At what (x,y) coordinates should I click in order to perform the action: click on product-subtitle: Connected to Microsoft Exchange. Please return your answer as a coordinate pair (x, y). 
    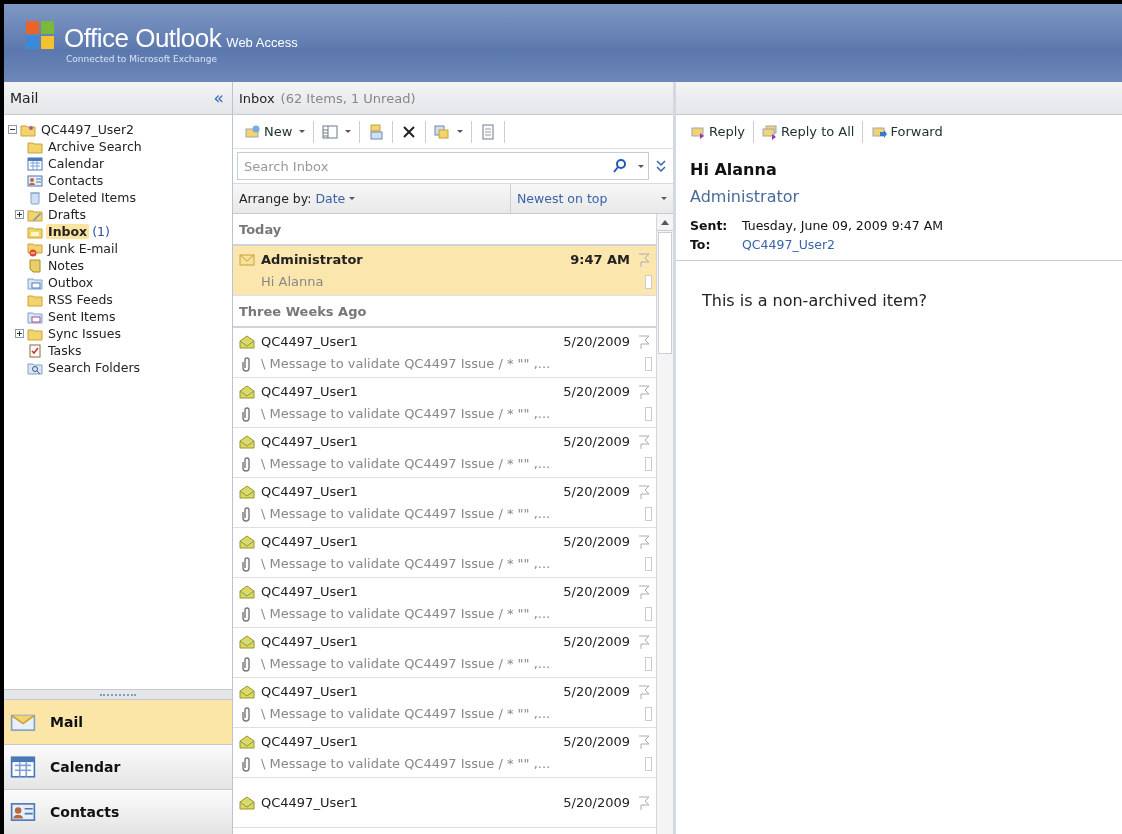
    Looking at the image, I should click on (142, 58).